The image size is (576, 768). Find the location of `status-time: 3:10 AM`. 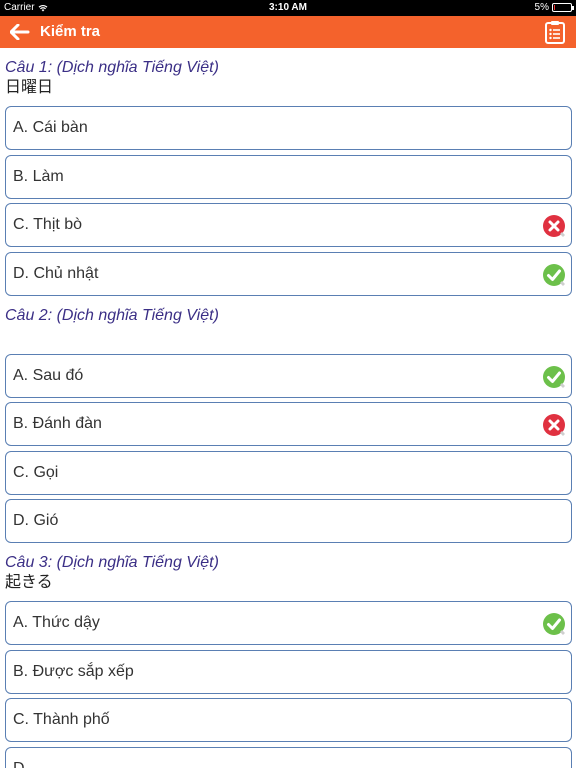

status-time: 3:10 AM is located at coordinates (288, 7).